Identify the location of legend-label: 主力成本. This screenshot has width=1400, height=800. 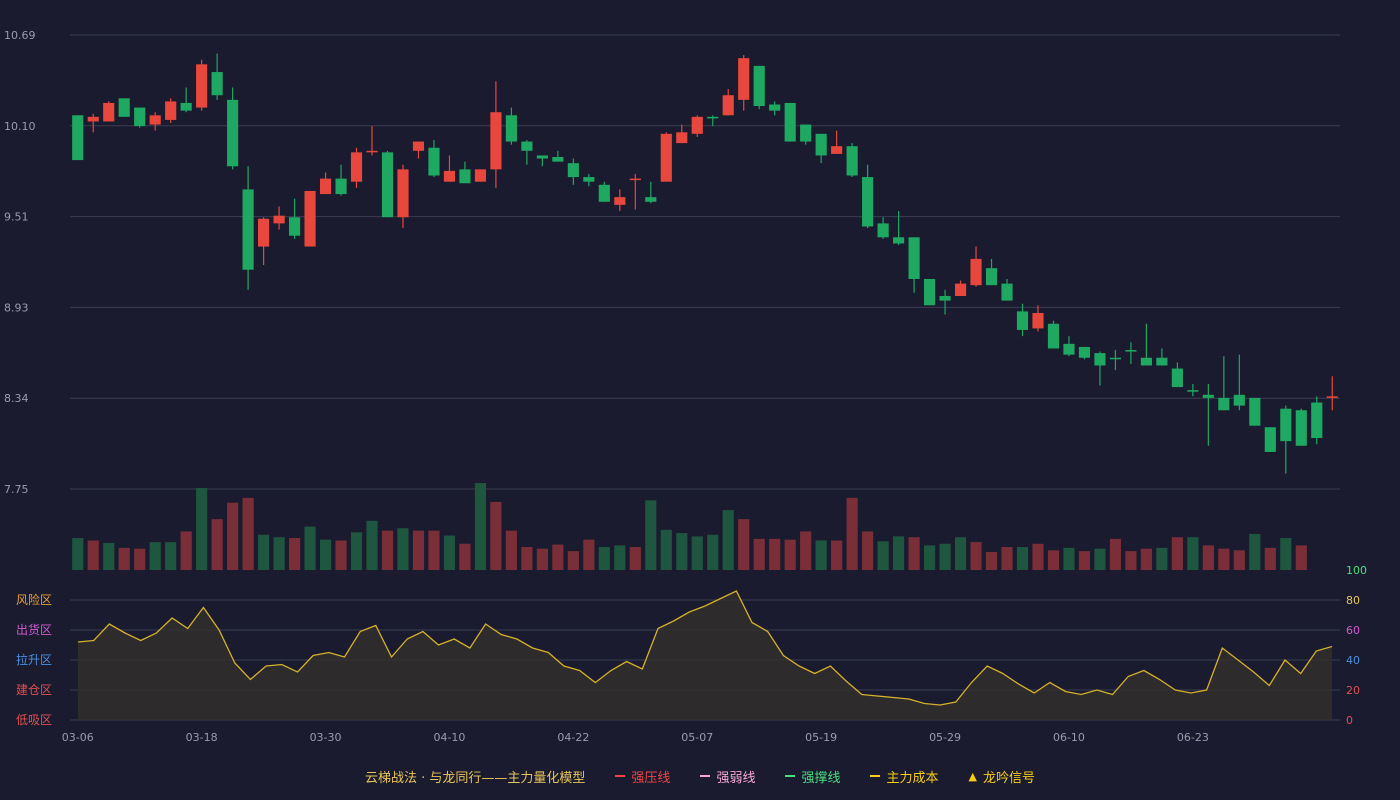
(912, 778).